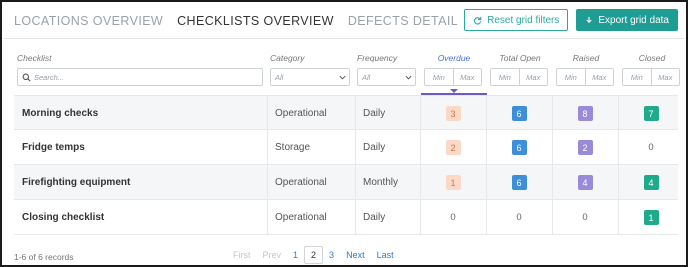  I want to click on page-1-link: 1, so click(295, 255).